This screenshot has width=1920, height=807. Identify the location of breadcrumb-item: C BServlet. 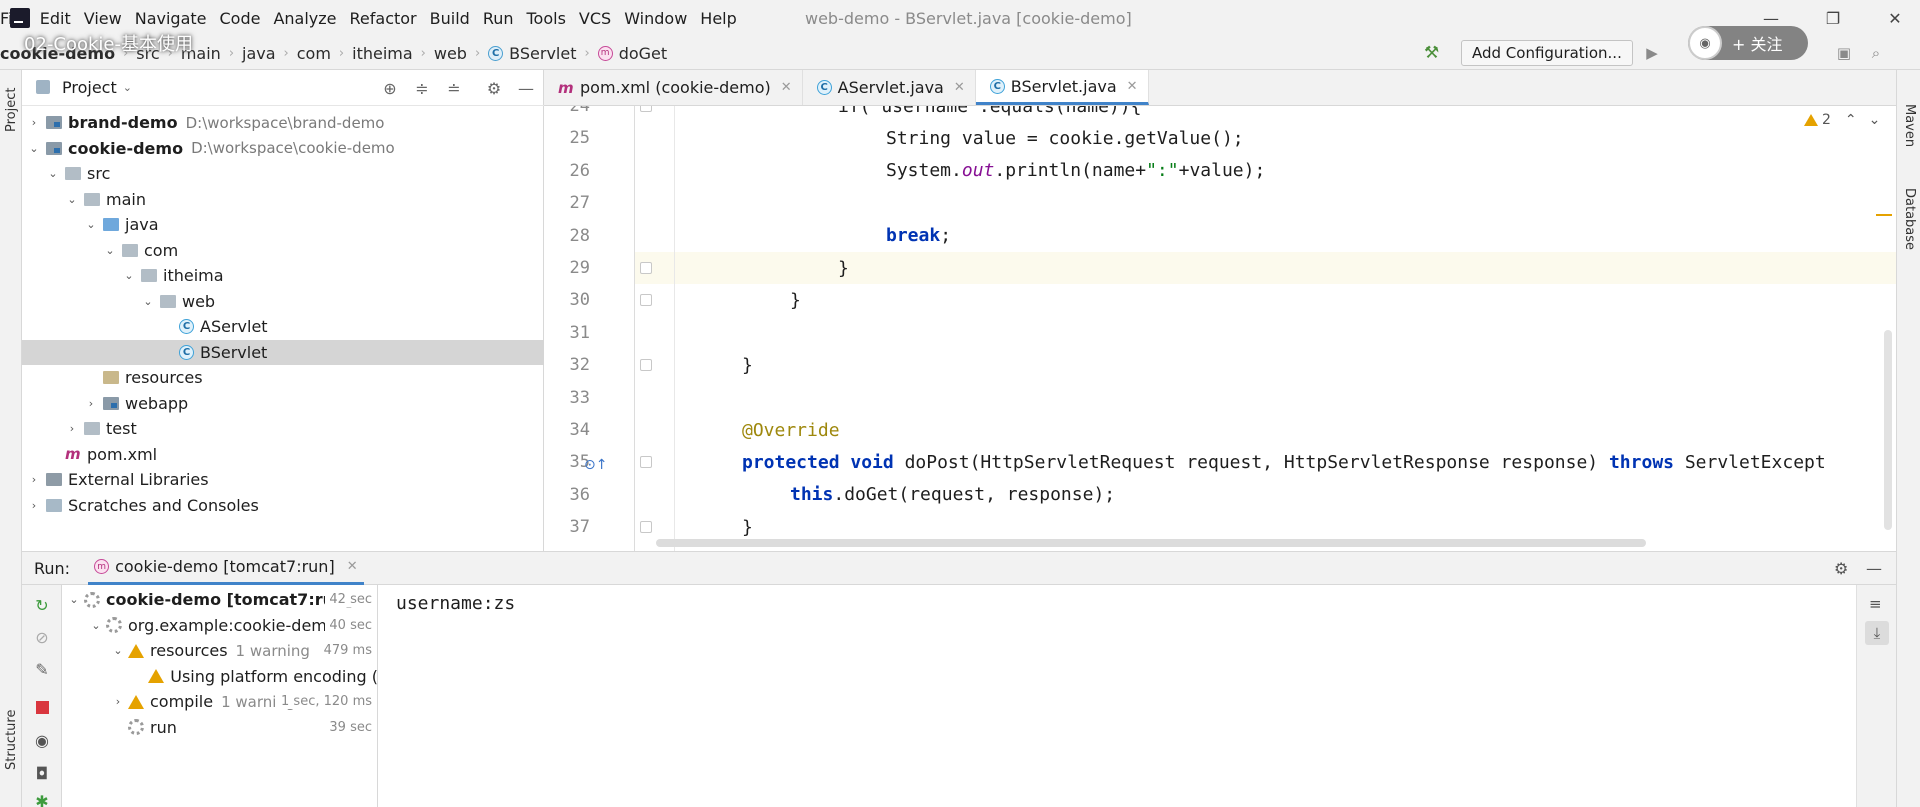
(532, 53).